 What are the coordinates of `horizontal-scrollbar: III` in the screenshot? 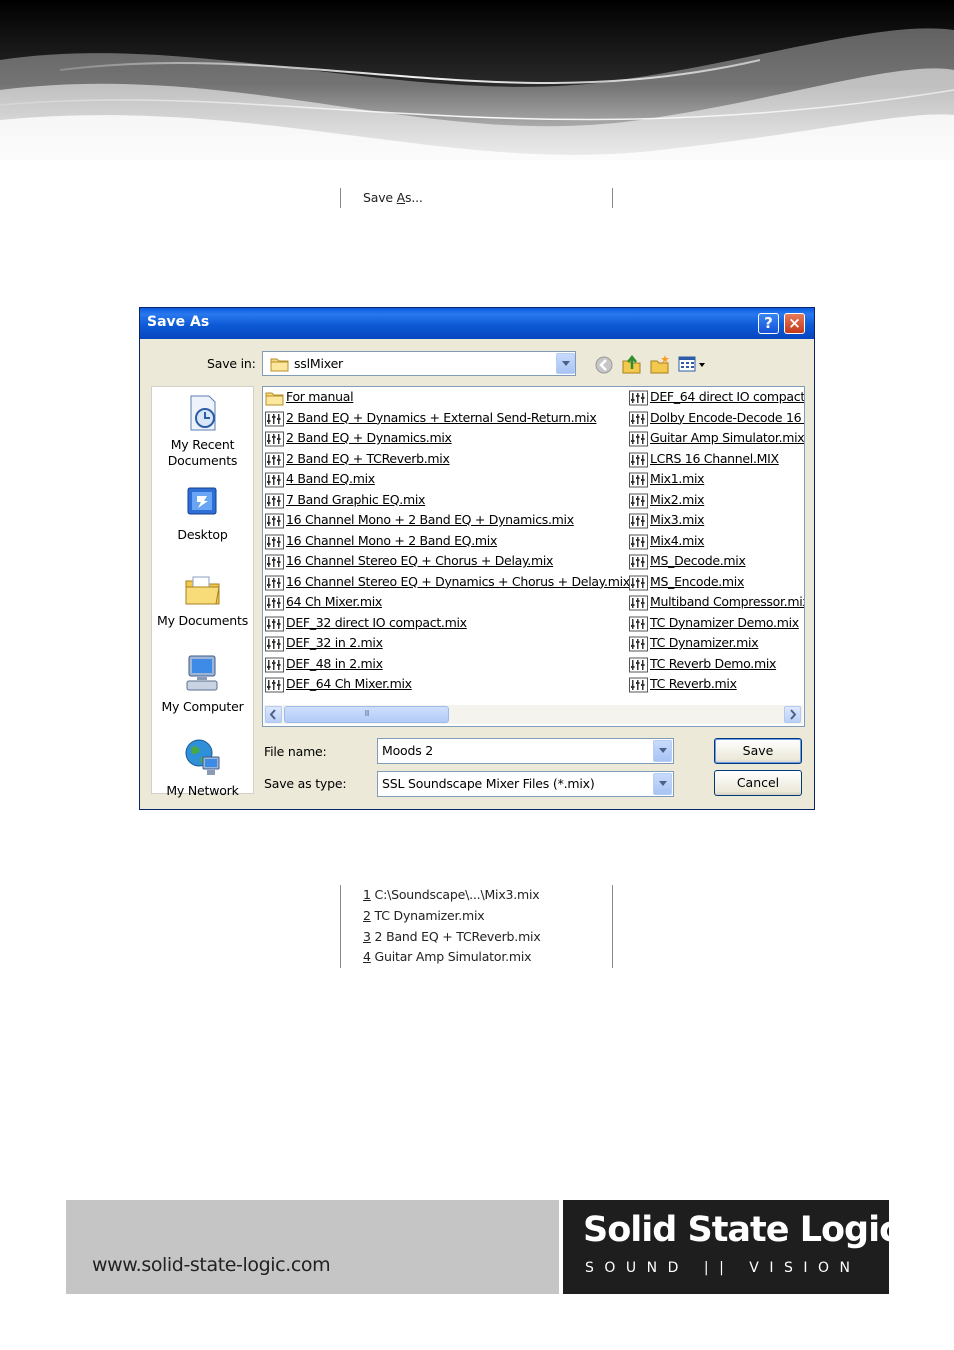 It's located at (533, 714).